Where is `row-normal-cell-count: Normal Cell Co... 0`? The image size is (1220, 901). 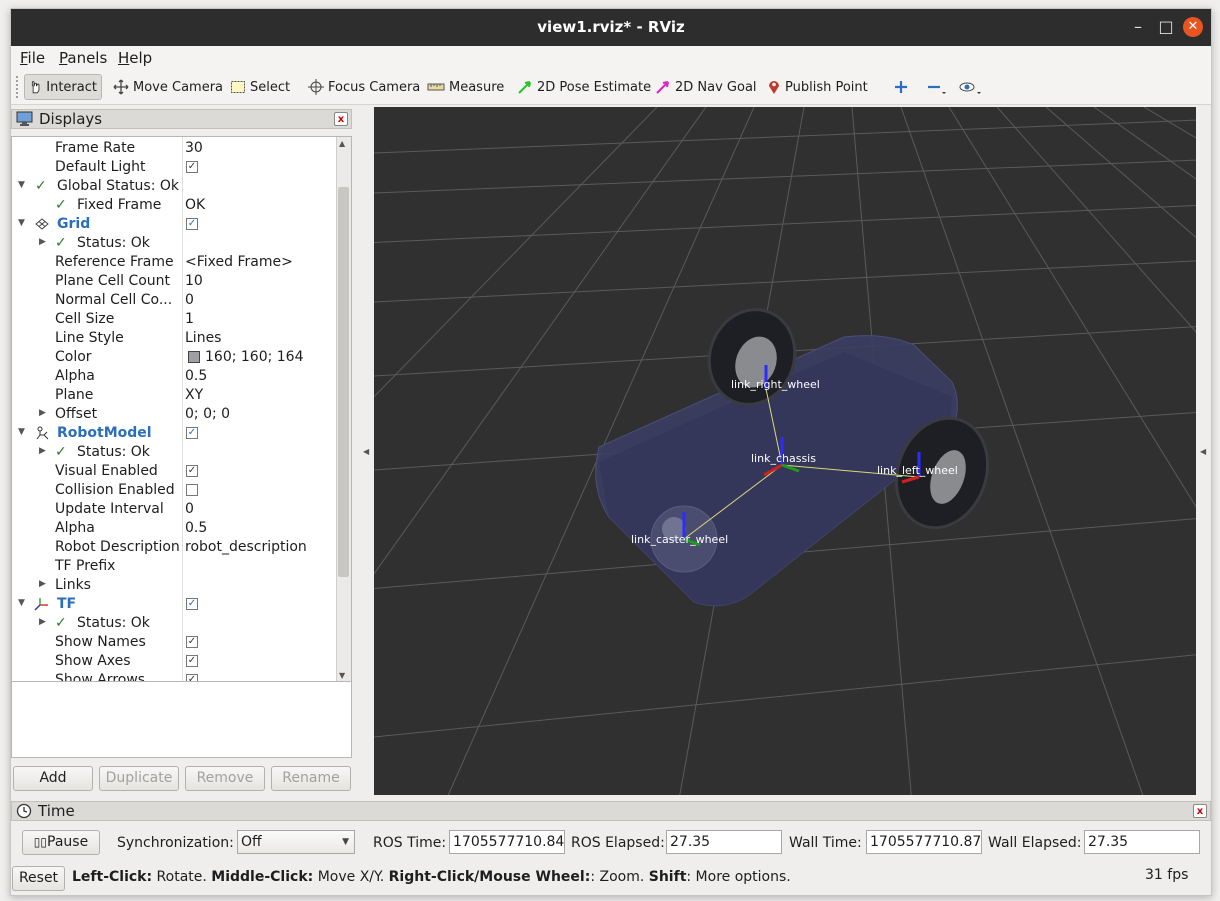 row-normal-cell-count: Normal Cell Co... 0 is located at coordinates (175, 300).